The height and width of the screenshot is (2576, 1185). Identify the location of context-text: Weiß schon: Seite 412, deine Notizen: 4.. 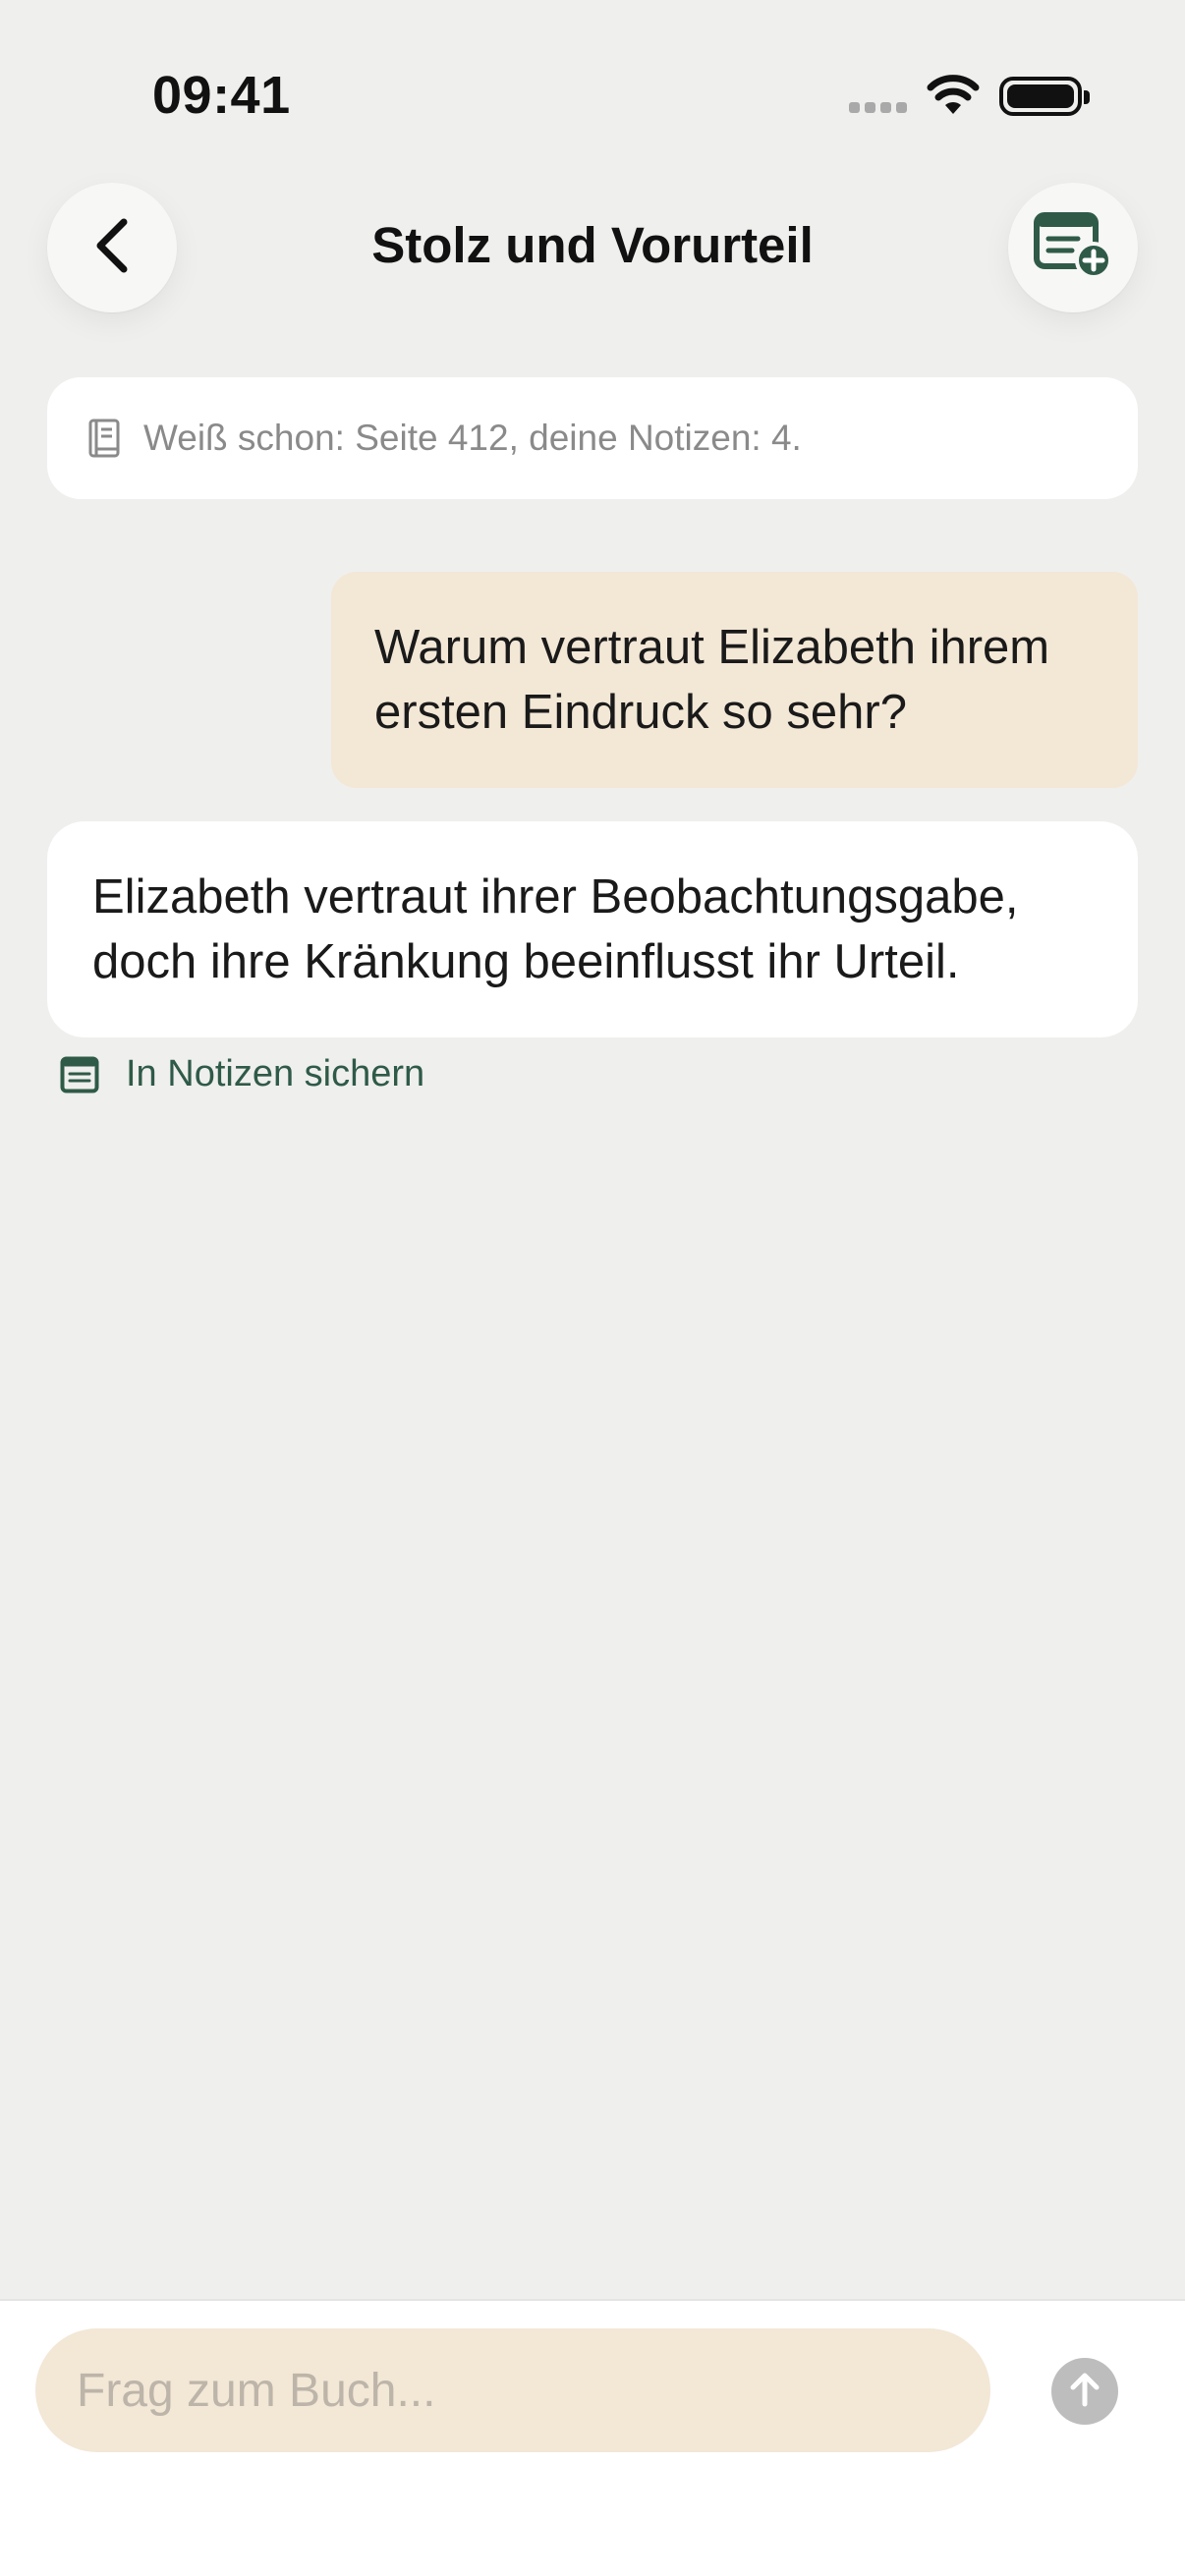
(473, 438).